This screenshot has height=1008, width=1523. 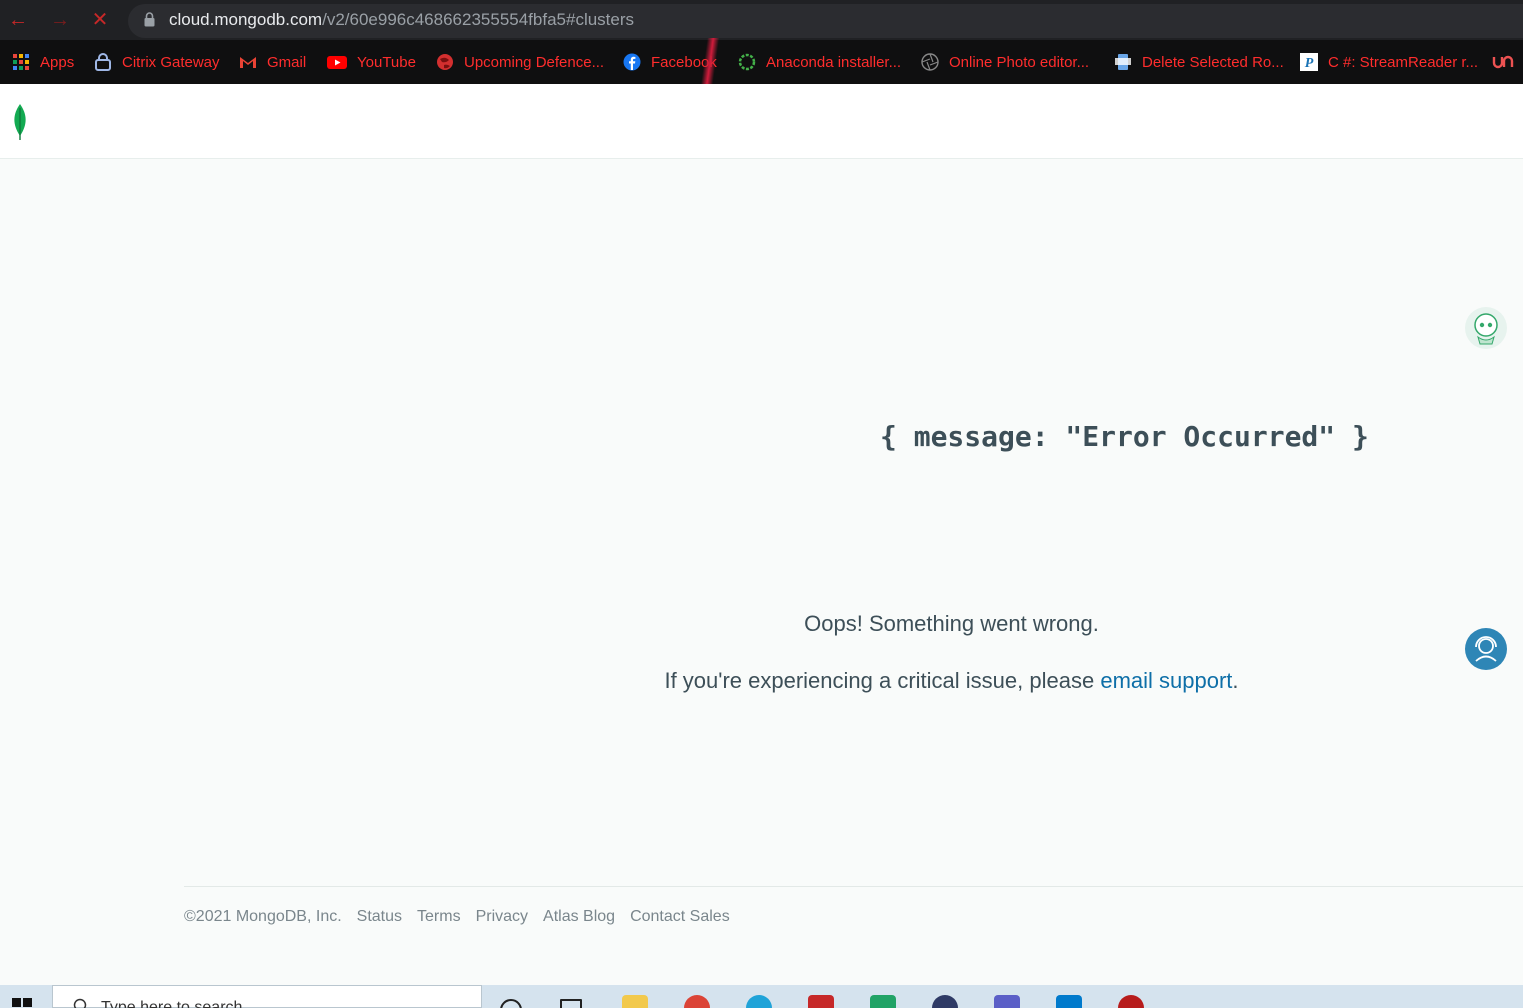 What do you see at coordinates (632, 62) in the screenshot?
I see `facebook-icon` at bounding box center [632, 62].